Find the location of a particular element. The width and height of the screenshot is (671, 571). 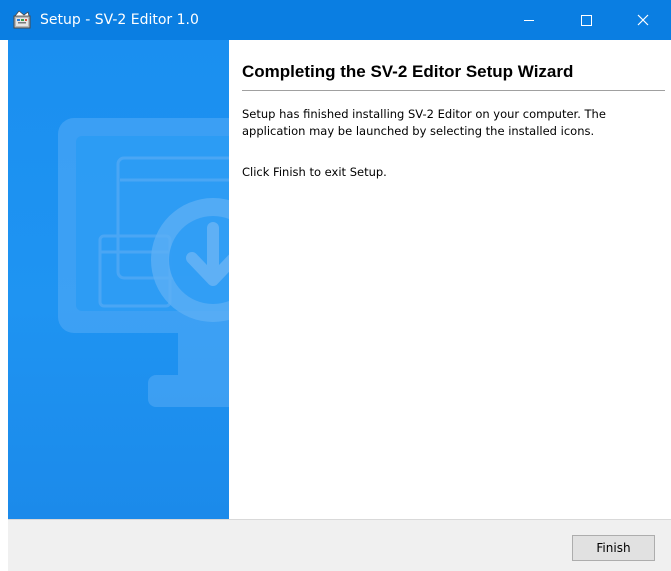

close-button is located at coordinates (643, 20).